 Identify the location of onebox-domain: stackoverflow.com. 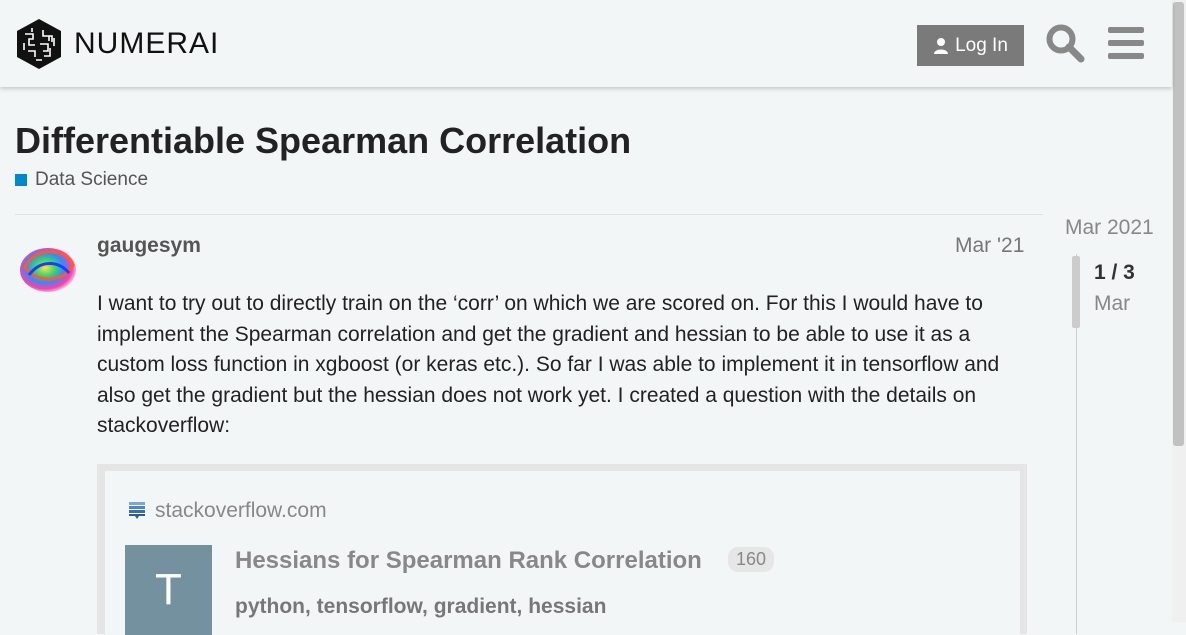
(241, 511).